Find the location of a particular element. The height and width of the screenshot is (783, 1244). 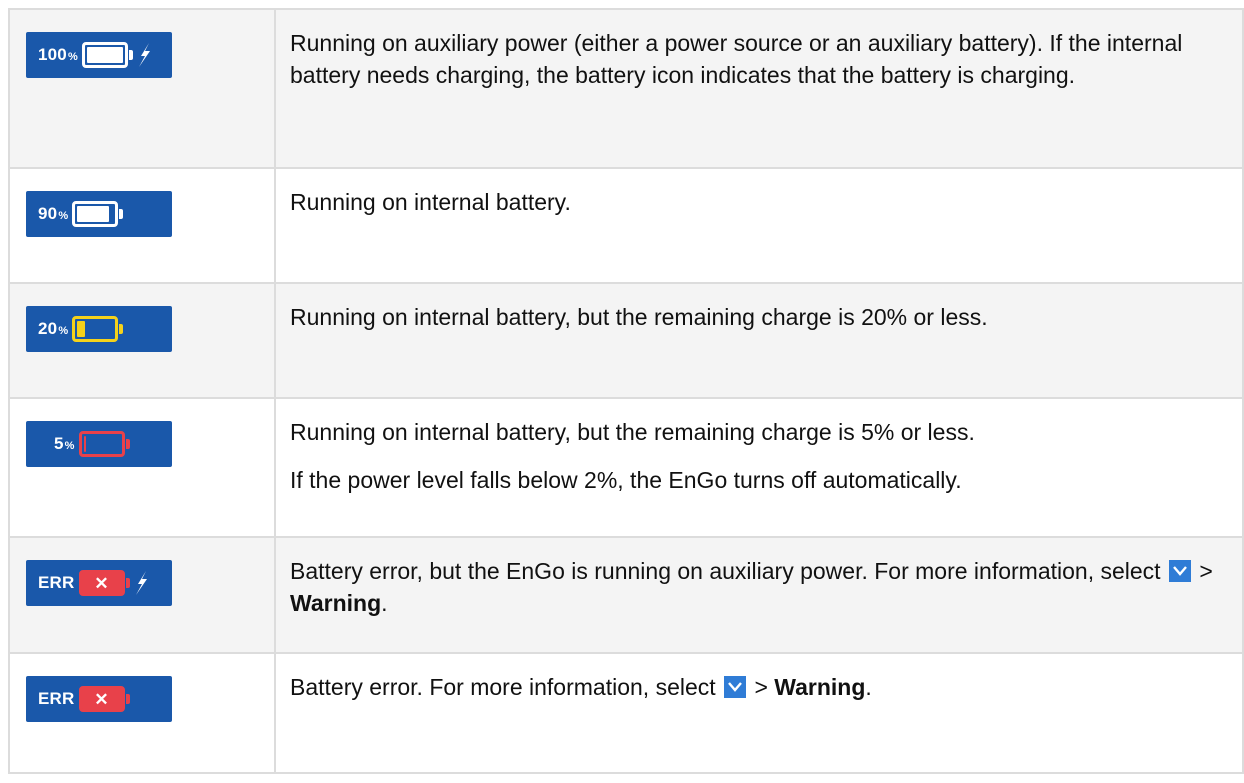

battery-charging-auxiliary-icon: 100% is located at coordinates (99, 55).